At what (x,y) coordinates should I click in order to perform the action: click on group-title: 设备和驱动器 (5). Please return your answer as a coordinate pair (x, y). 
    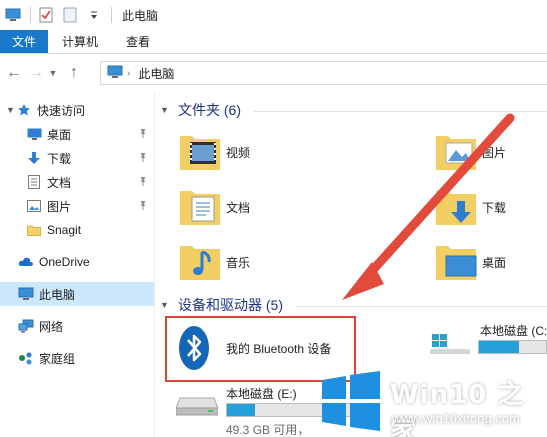
    Looking at the image, I should click on (230, 305).